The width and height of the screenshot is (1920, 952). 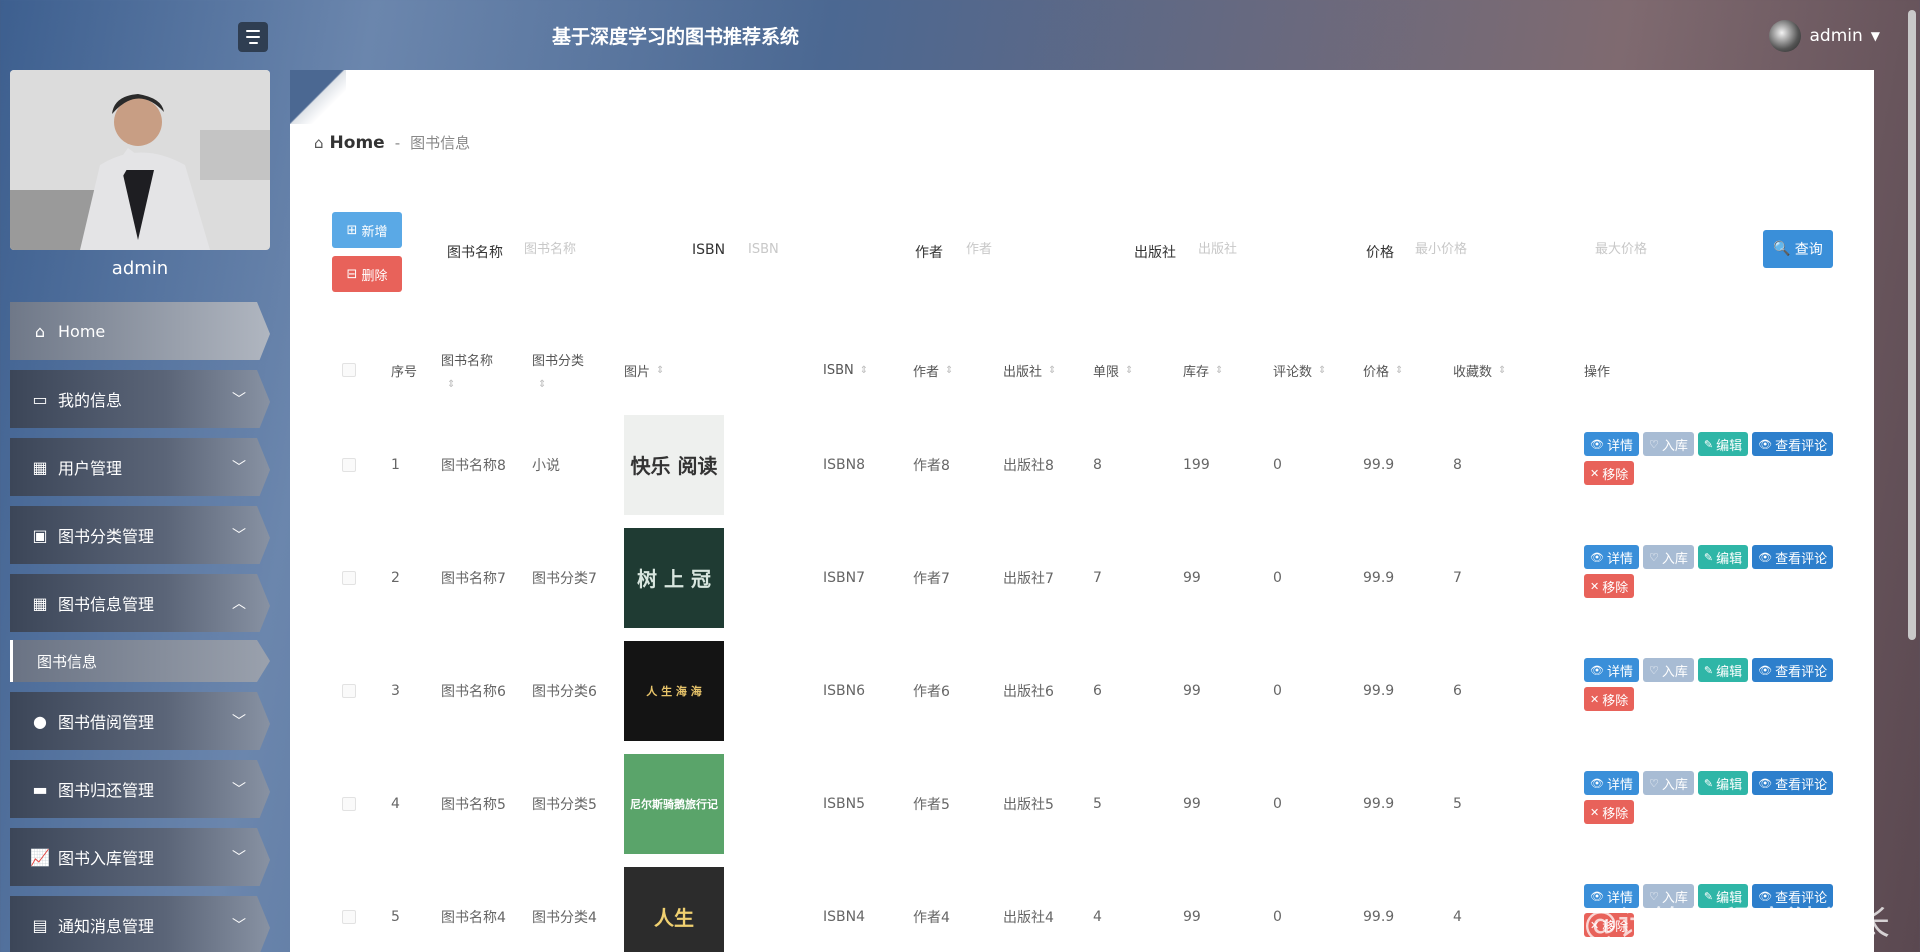 I want to click on menu-toggle-icon, so click(x=253, y=37).